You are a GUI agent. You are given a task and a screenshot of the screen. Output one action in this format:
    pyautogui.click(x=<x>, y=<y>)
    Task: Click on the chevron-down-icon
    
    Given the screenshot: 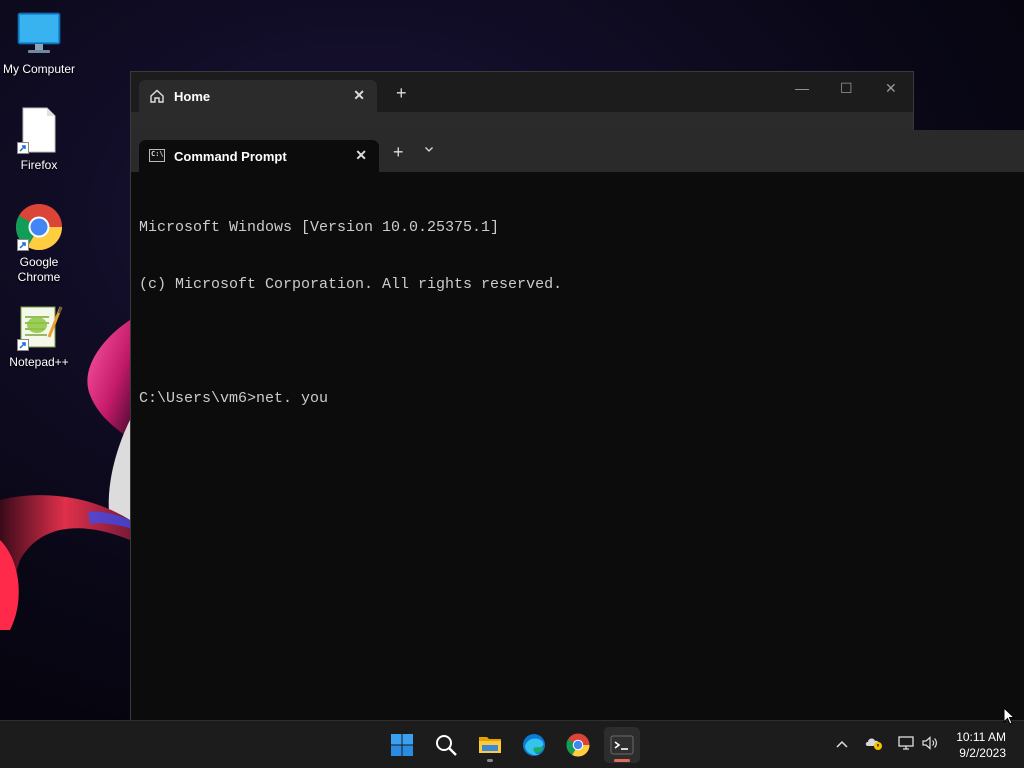 What is the action you would take?
    pyautogui.click(x=429, y=150)
    